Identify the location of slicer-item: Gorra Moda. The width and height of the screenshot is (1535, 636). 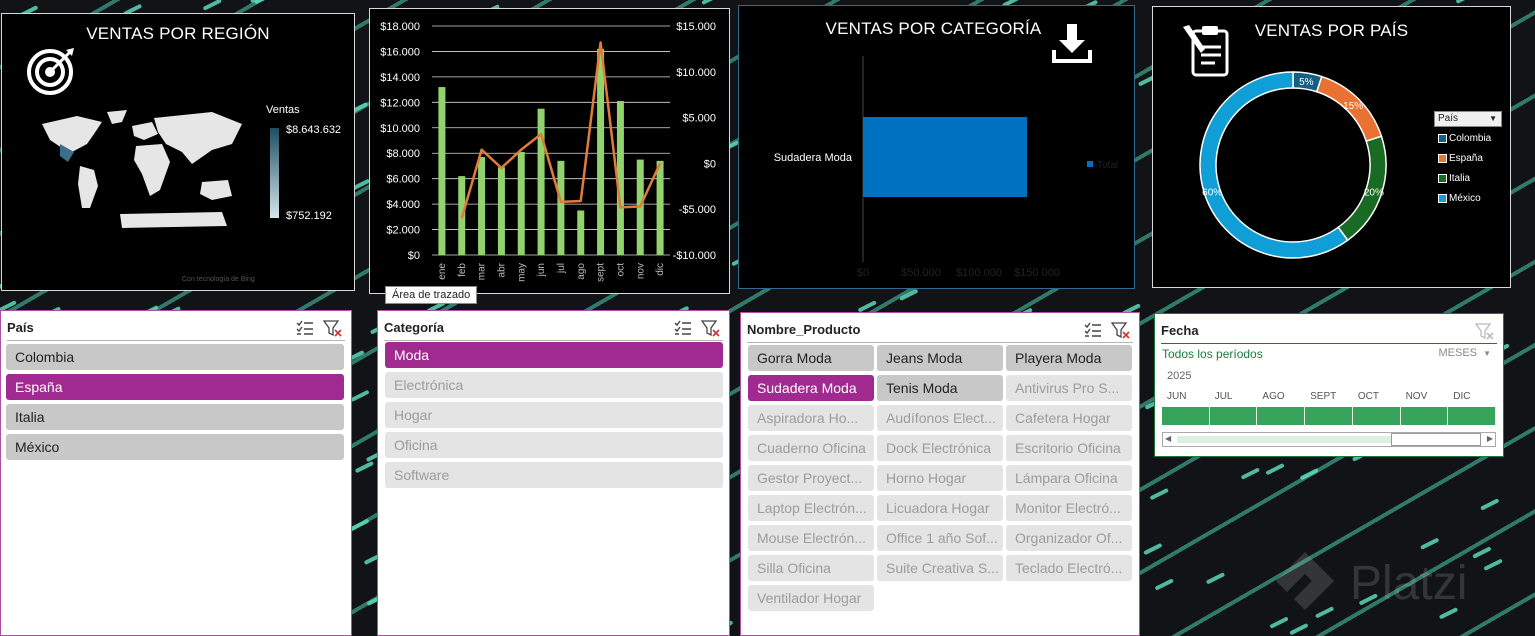
(811, 358).